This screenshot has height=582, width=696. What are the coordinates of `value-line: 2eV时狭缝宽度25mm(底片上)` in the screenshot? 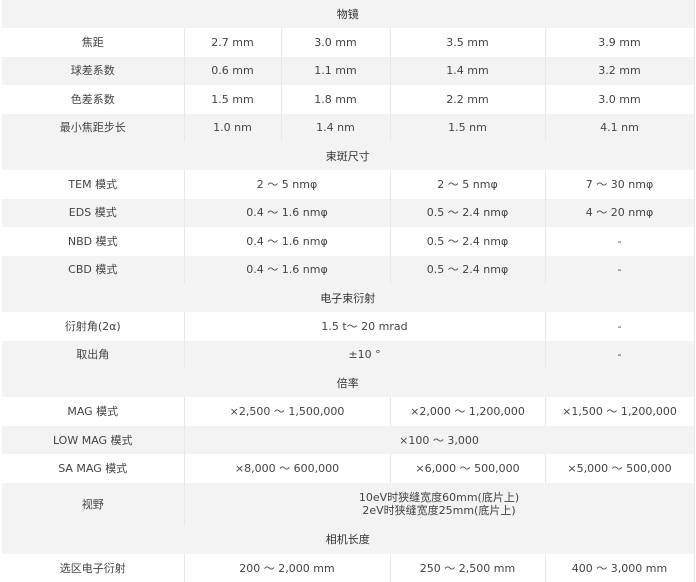 It's located at (439, 511).